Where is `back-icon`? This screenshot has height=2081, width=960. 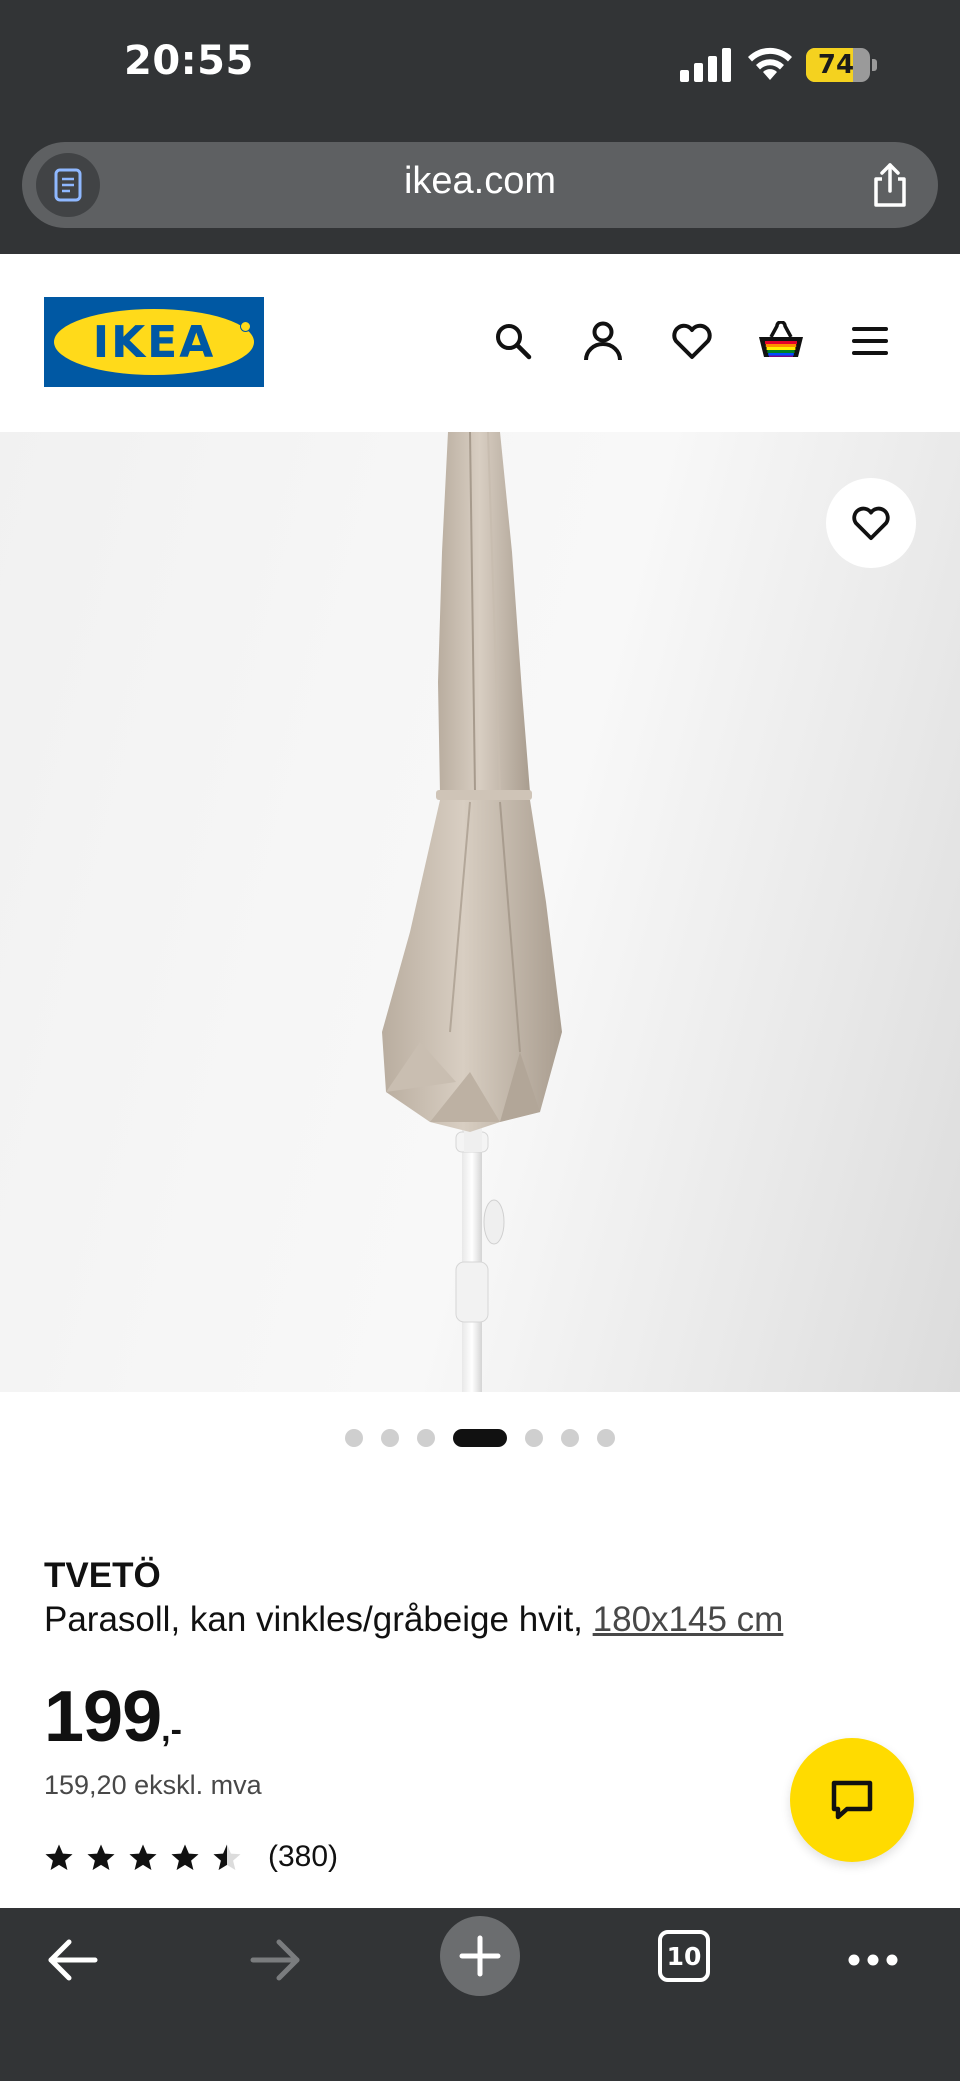 back-icon is located at coordinates (72, 1960).